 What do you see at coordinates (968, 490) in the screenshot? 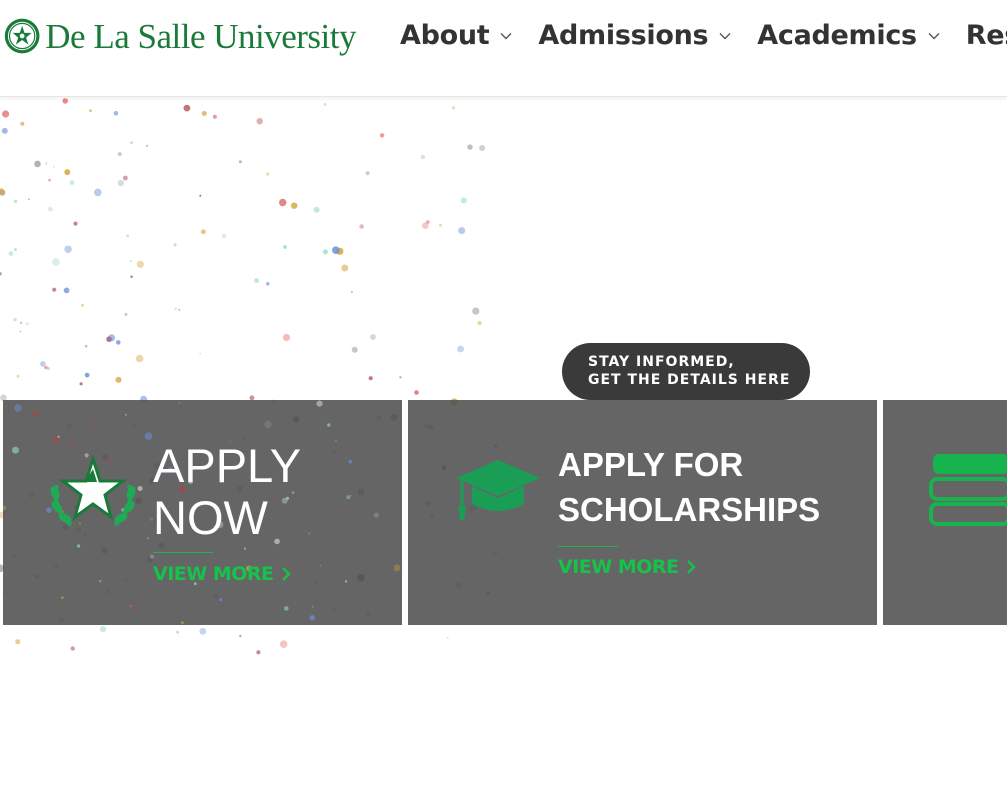
I see `books-icon` at bounding box center [968, 490].